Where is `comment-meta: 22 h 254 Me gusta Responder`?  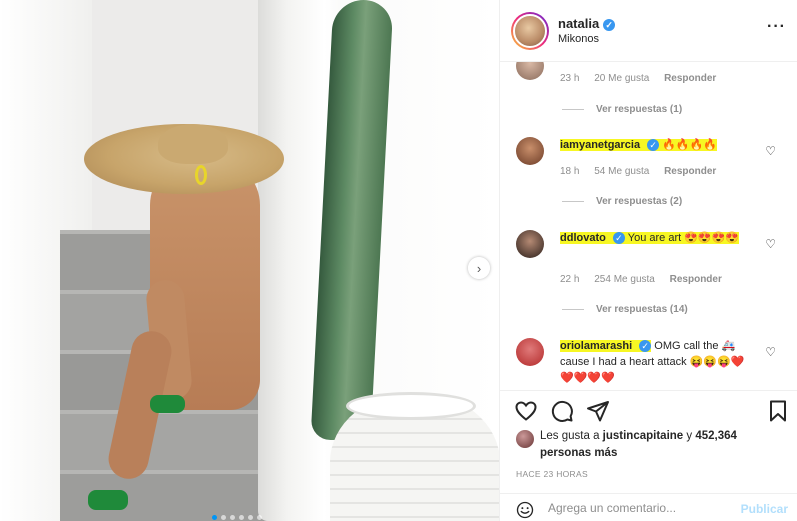
comment-meta: 22 h 254 Me gusta Responder is located at coordinates (641, 279).